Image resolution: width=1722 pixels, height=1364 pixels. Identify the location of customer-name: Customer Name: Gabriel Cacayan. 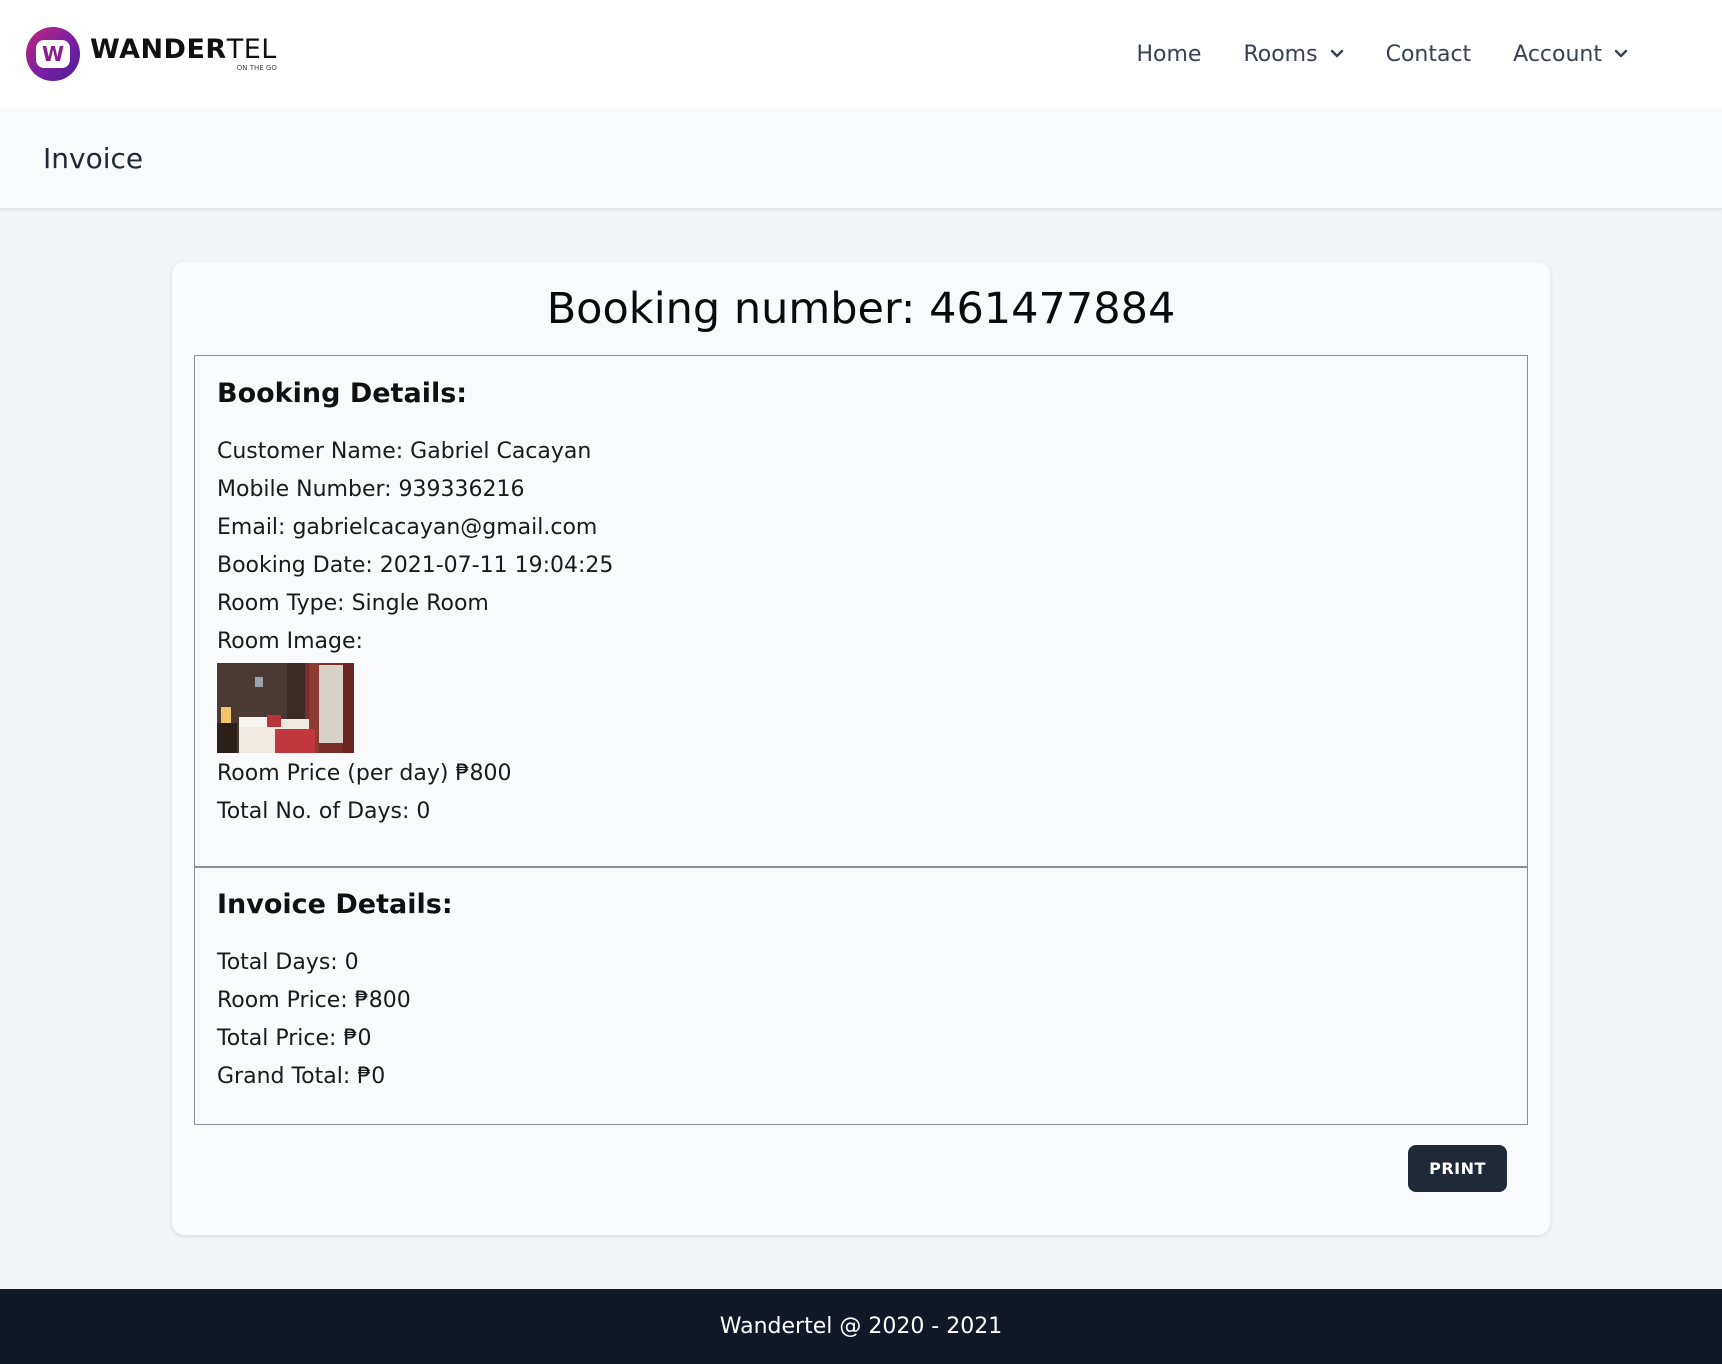
(404, 451).